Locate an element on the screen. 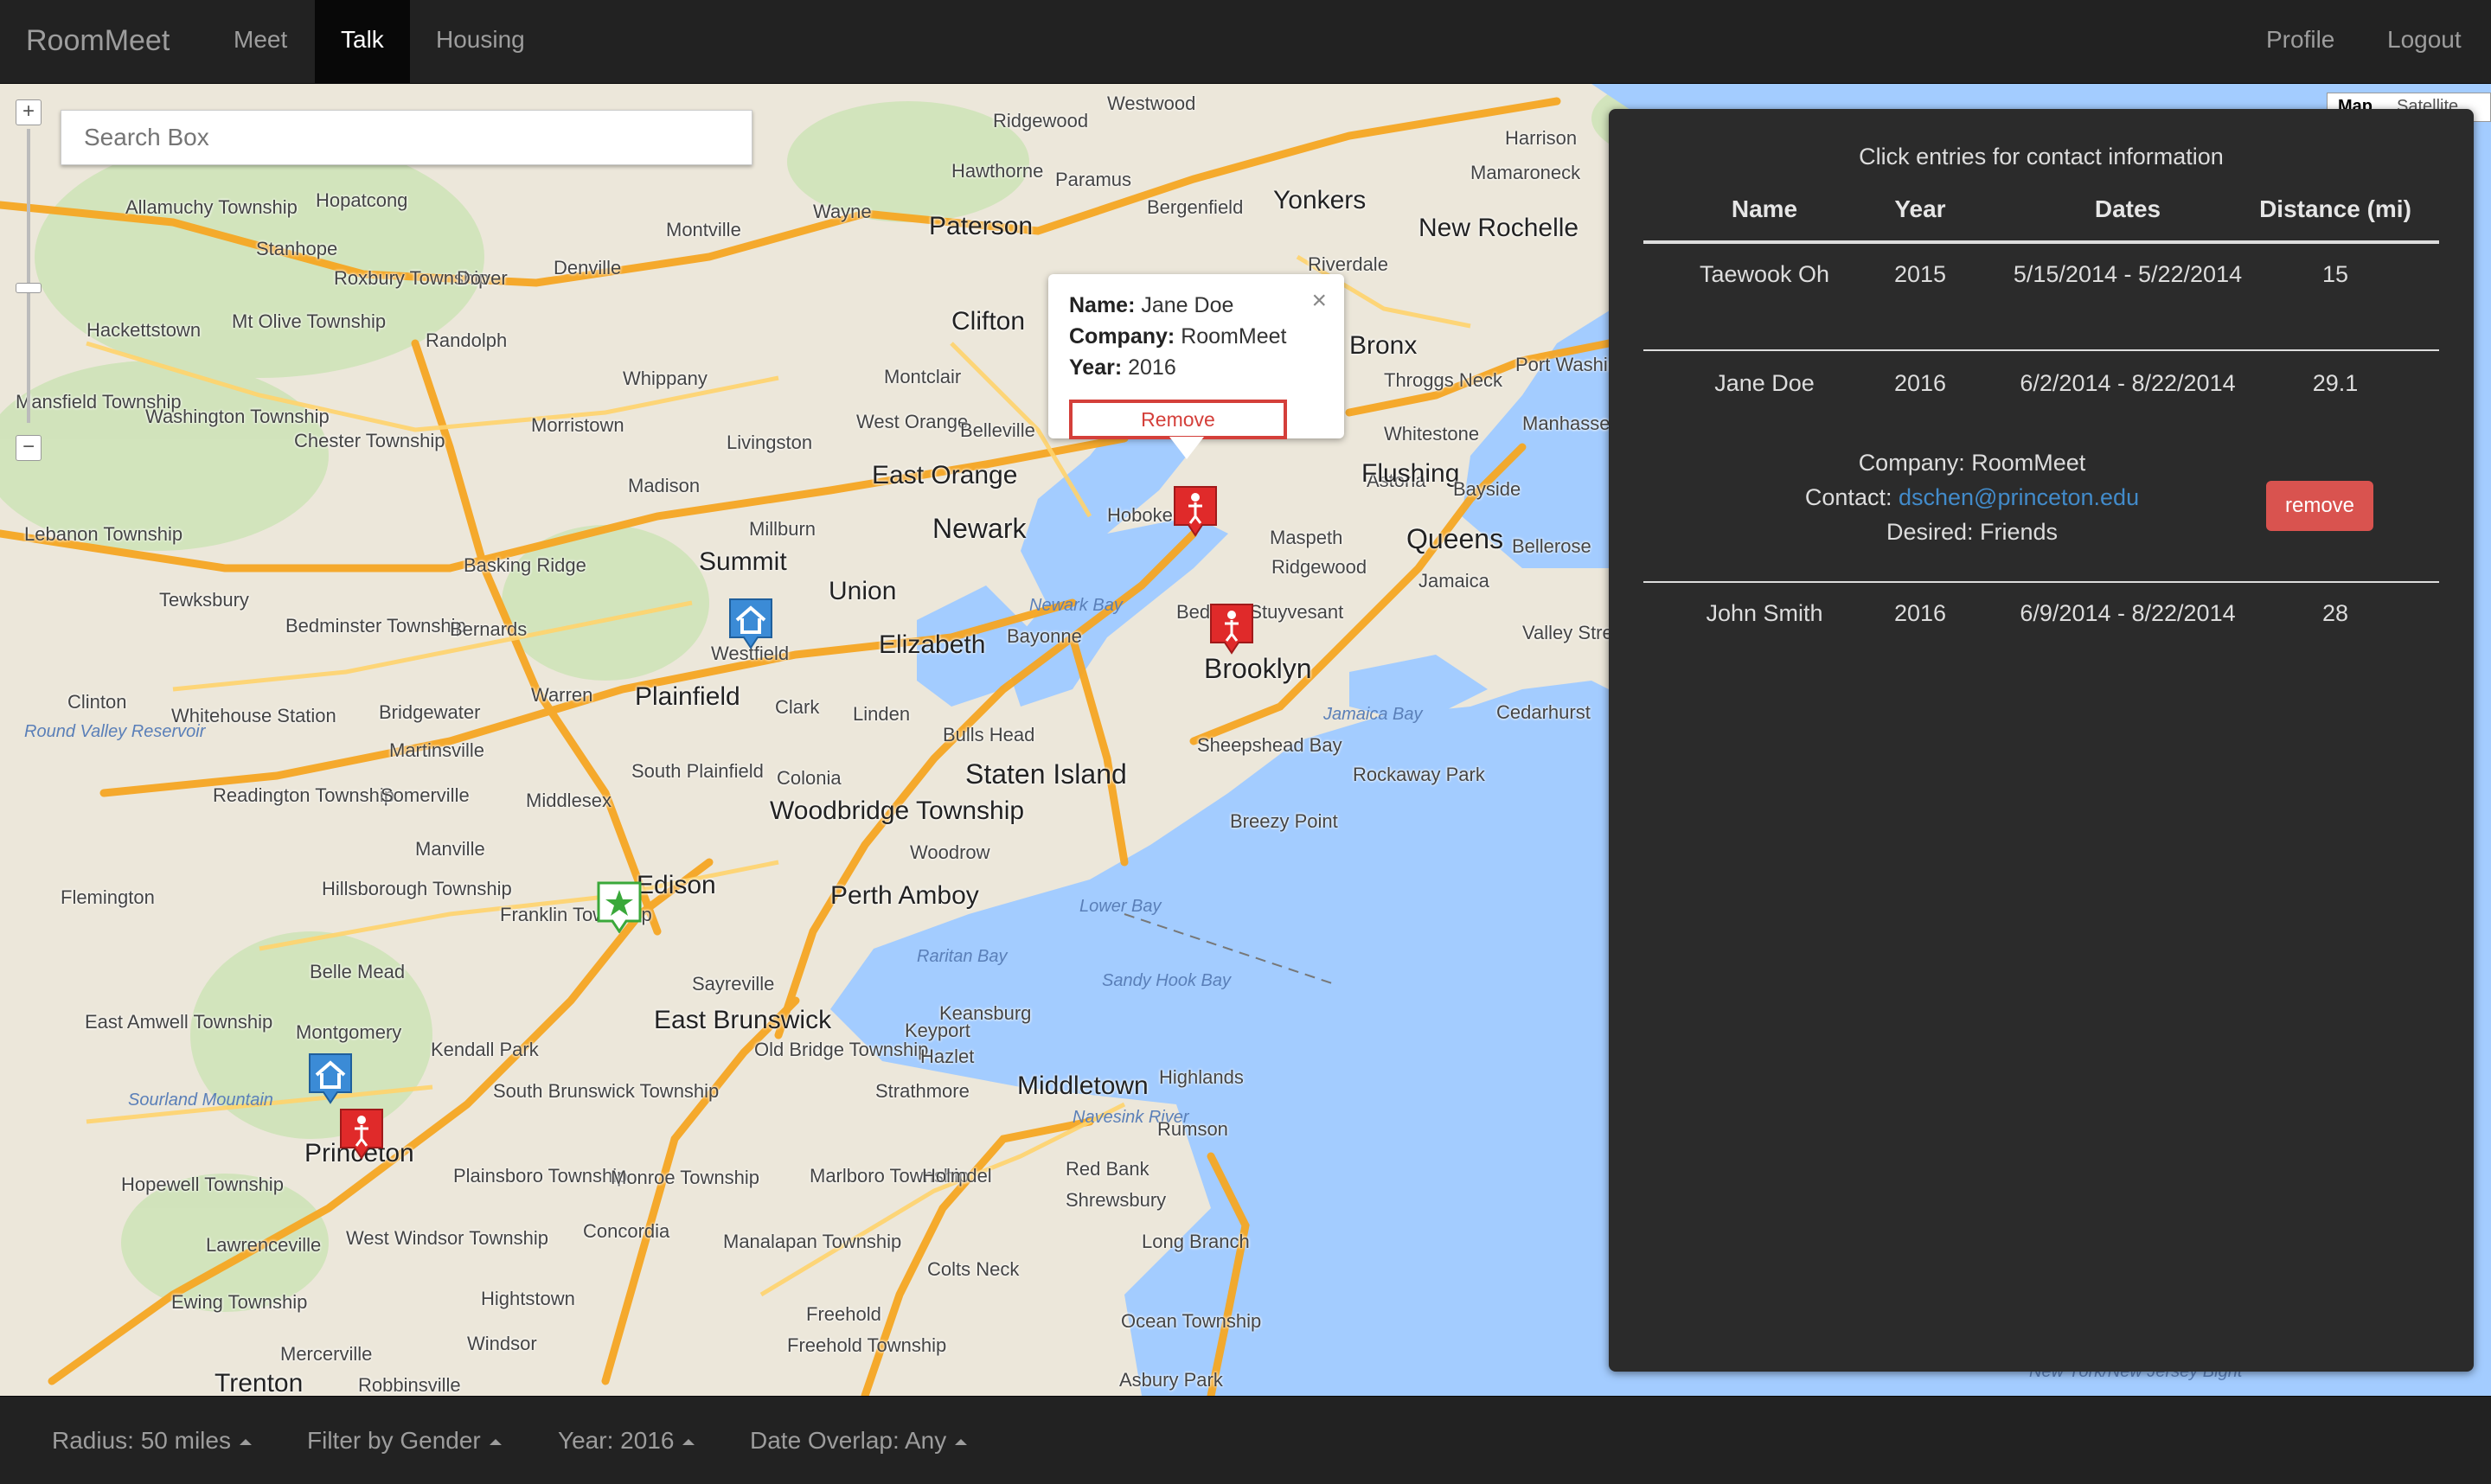  map-label: Ewing Township is located at coordinates (239, 1302).